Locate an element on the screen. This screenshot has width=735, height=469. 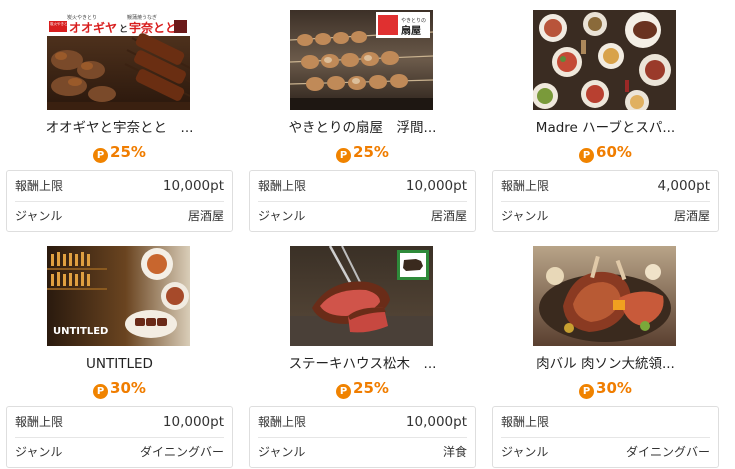
restaurant-thumbnail: UNTITLED is located at coordinates (118, 296).